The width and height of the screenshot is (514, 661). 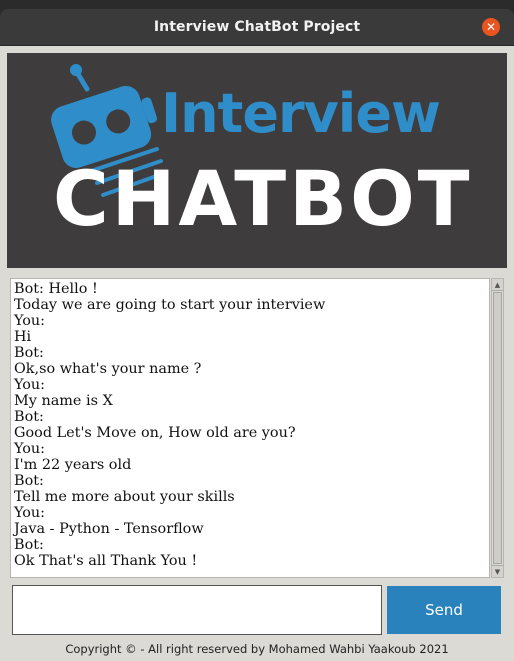 I want to click on chat-line: Tell me more about your skills, so click(x=124, y=497).